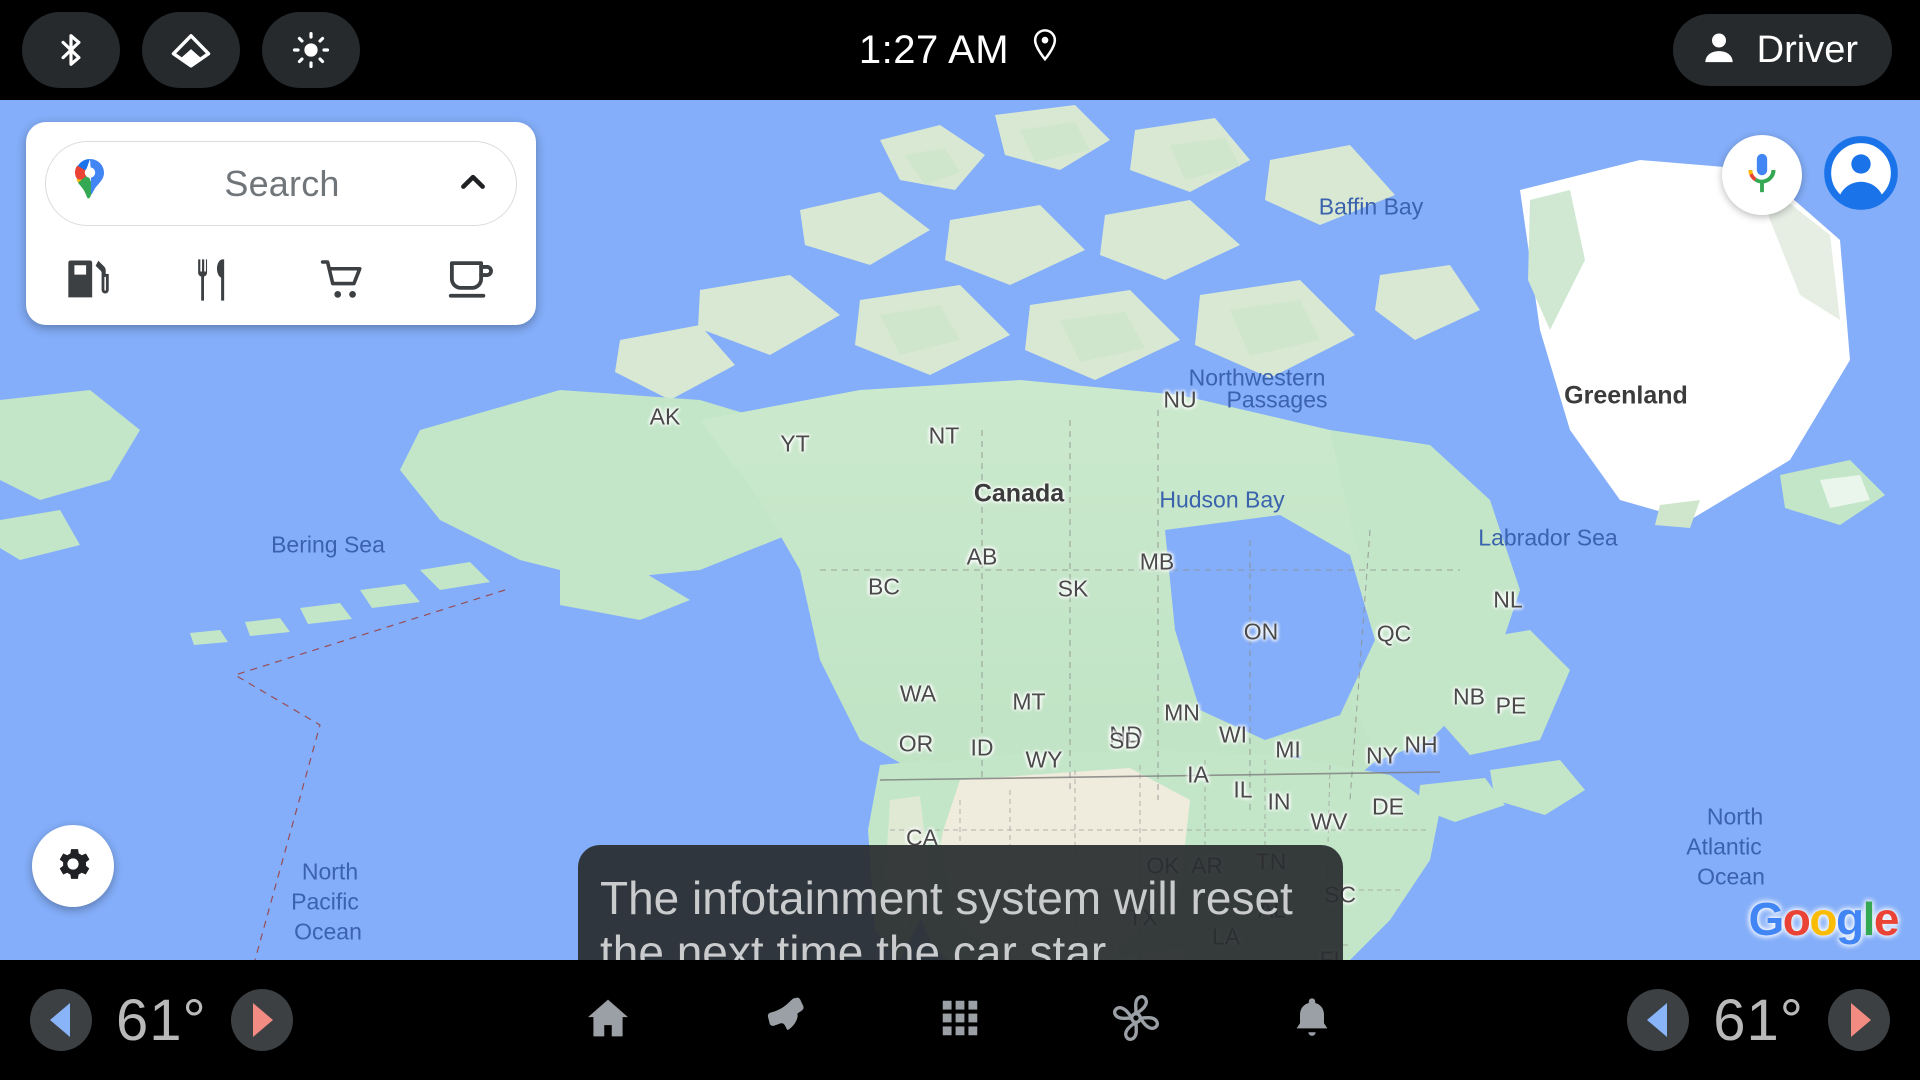 This screenshot has height=1080, width=1920. I want to click on category-coffee, so click(470, 282).